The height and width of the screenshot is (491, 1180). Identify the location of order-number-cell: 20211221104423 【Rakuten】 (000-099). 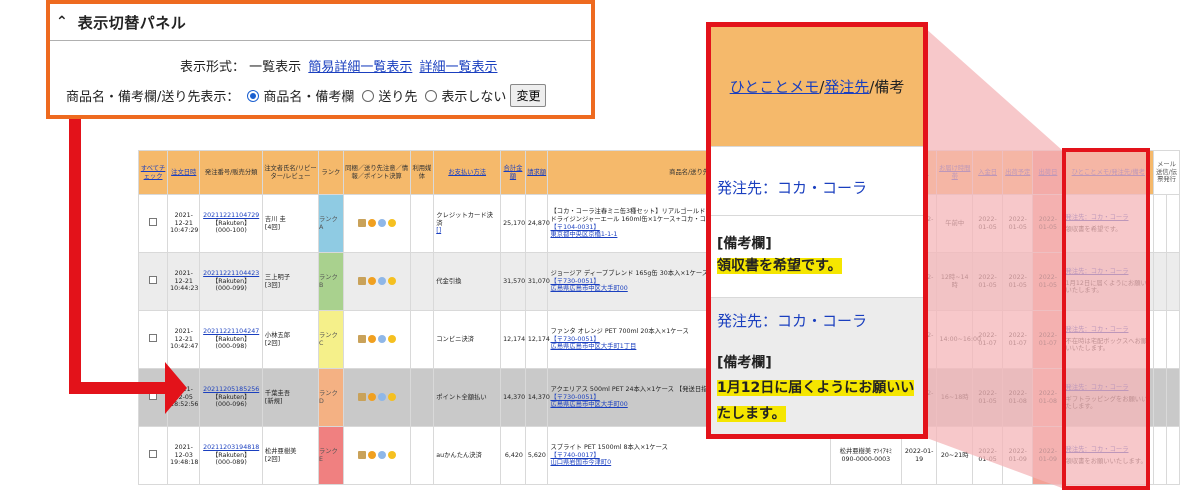
(231, 281).